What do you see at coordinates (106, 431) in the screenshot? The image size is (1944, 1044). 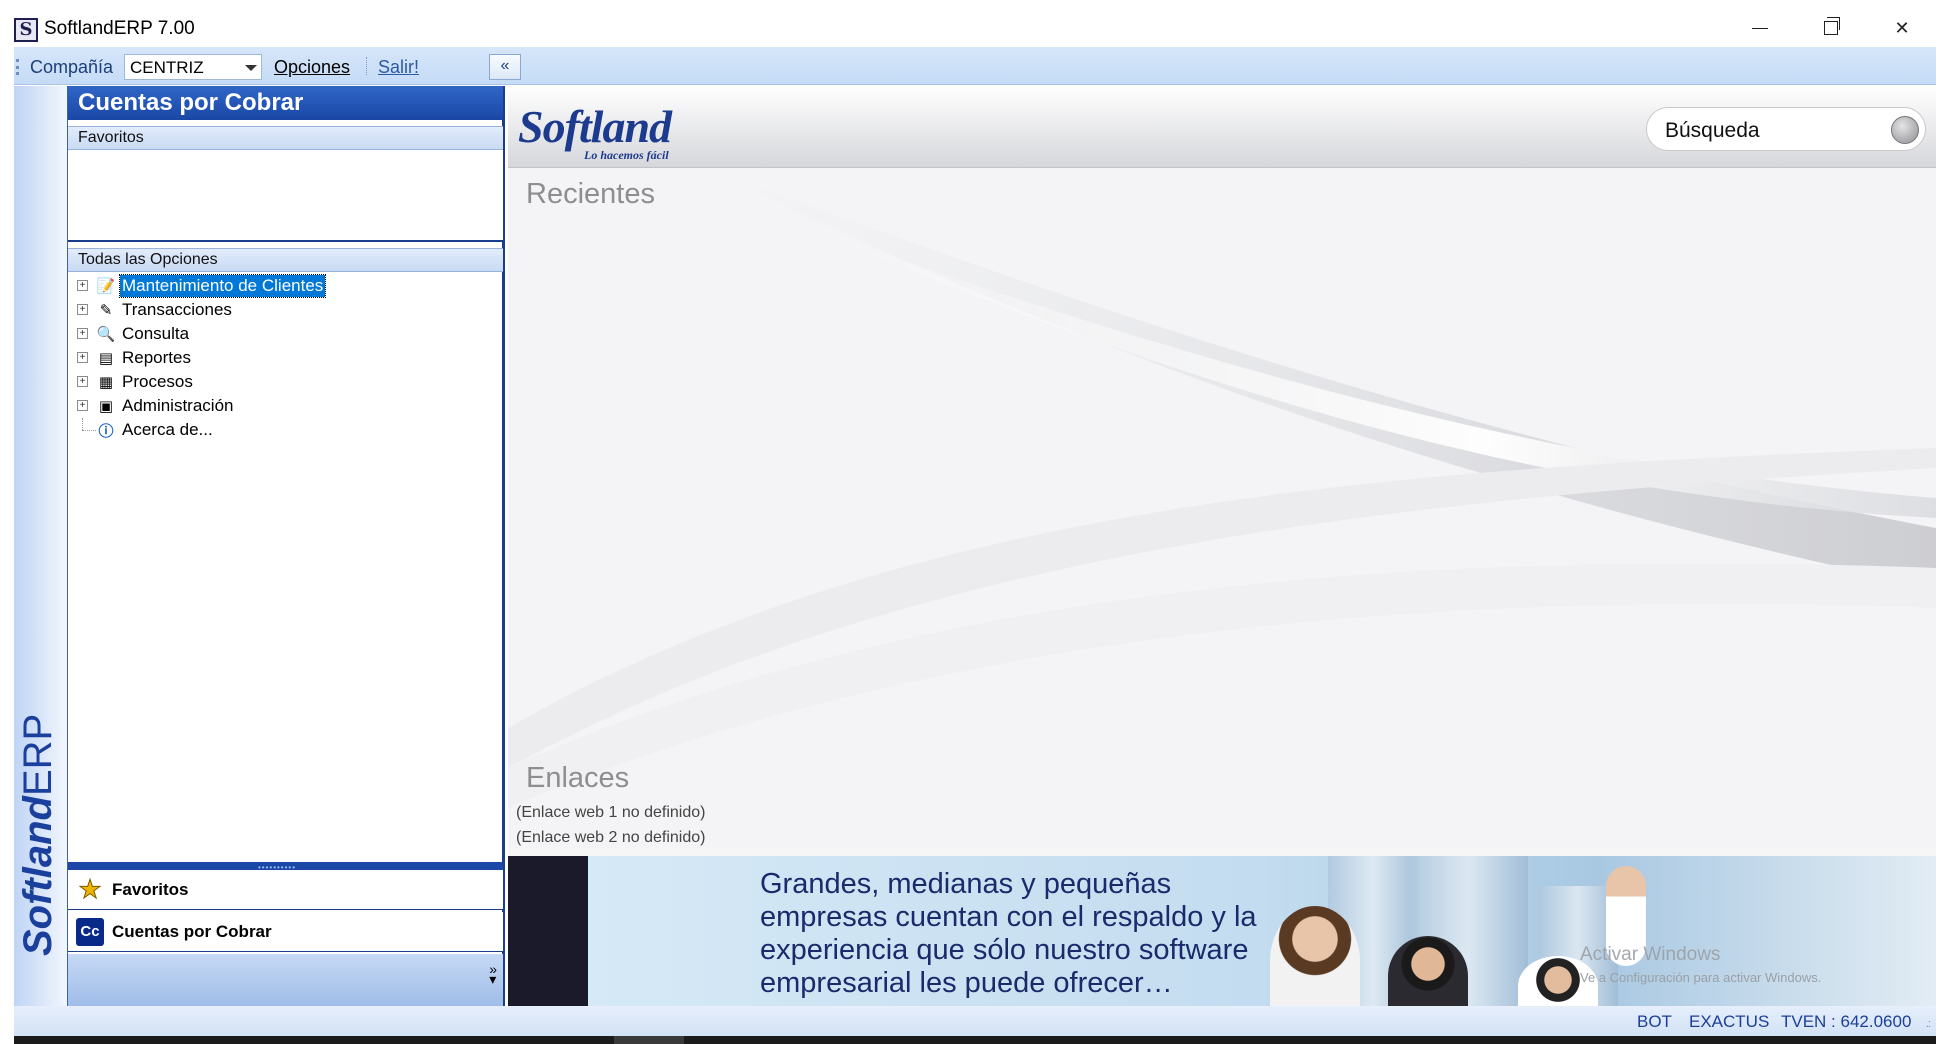 I see `info-icon: ⓘ` at bounding box center [106, 431].